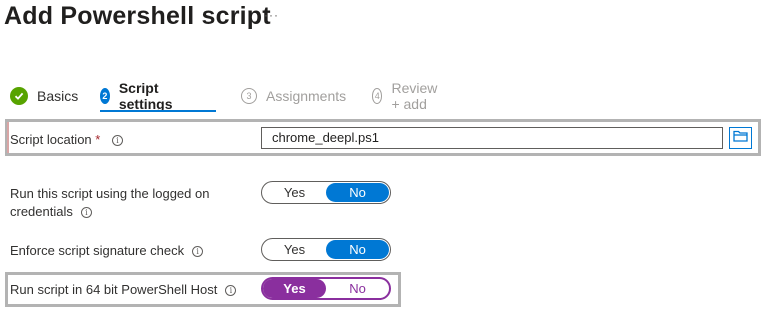 The image size is (767, 315). What do you see at coordinates (98, 139) in the screenshot?
I see `required-marker: *` at bounding box center [98, 139].